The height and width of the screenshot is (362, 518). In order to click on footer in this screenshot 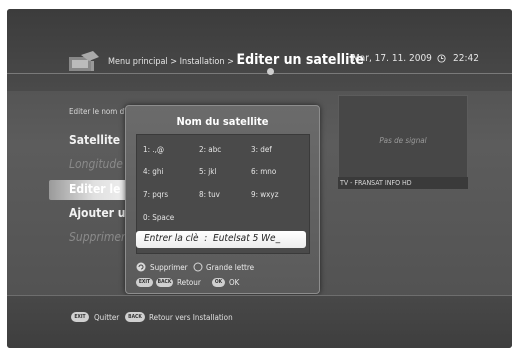, I will do `click(259, 322)`.